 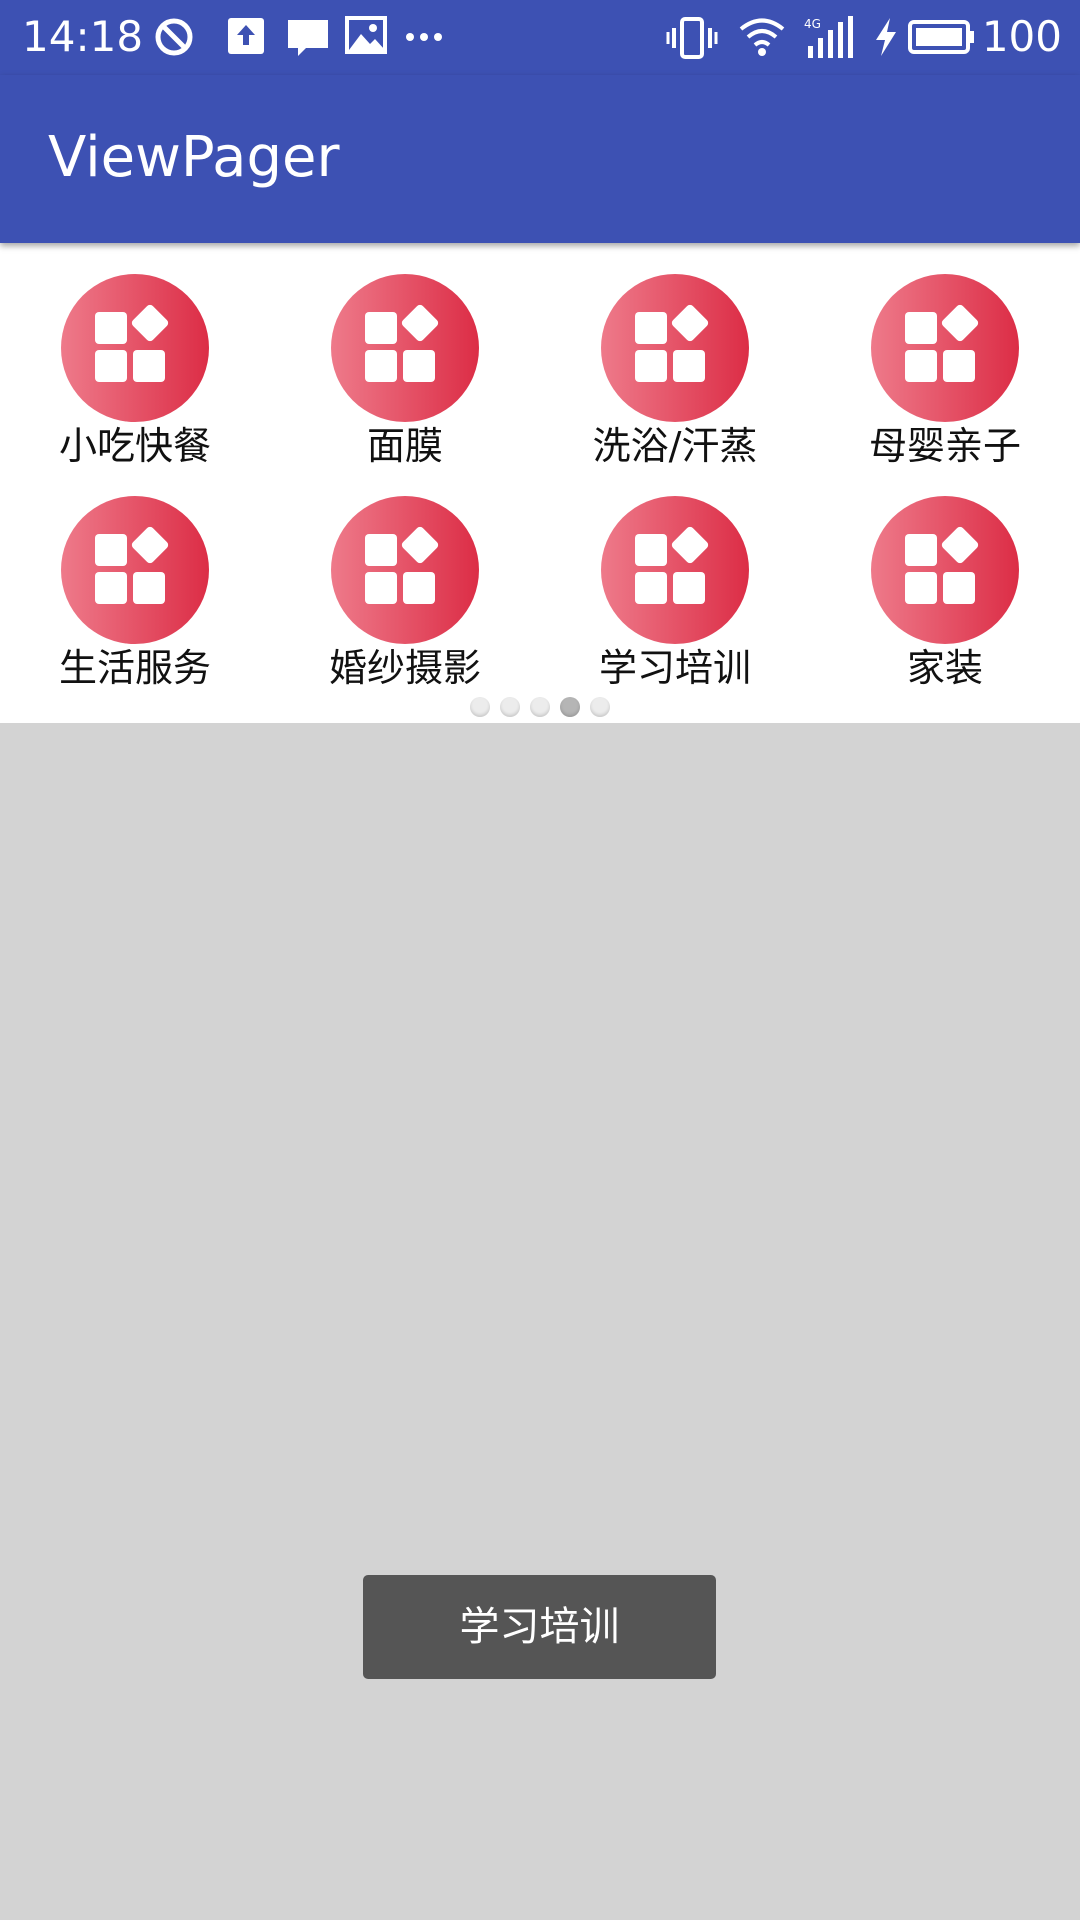 I want to click on wifi-icon, so click(x=762, y=39).